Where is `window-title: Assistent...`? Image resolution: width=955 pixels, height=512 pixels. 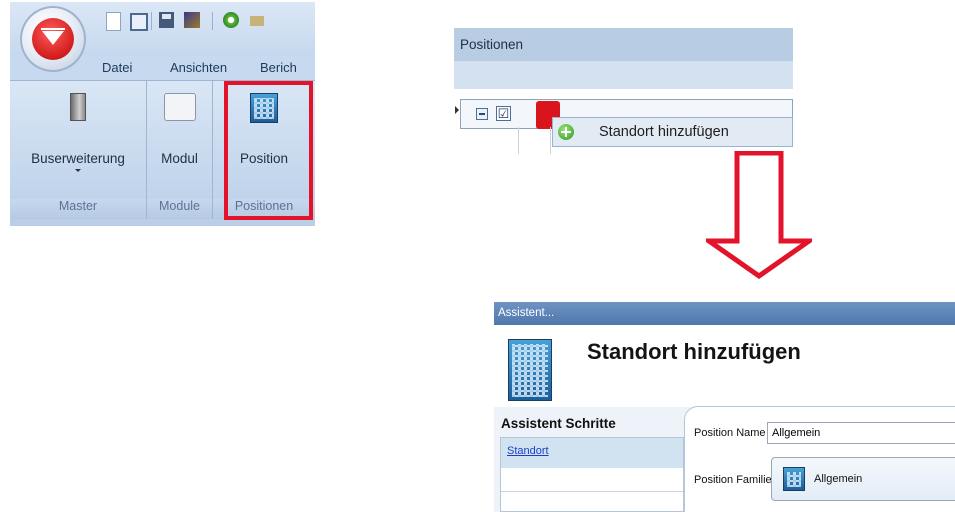
window-title: Assistent... is located at coordinates (724, 313).